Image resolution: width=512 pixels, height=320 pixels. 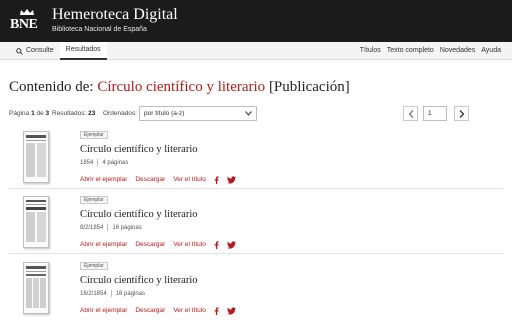 I want to click on result-meta: 16/2/1854 16 páginas, so click(x=112, y=294).